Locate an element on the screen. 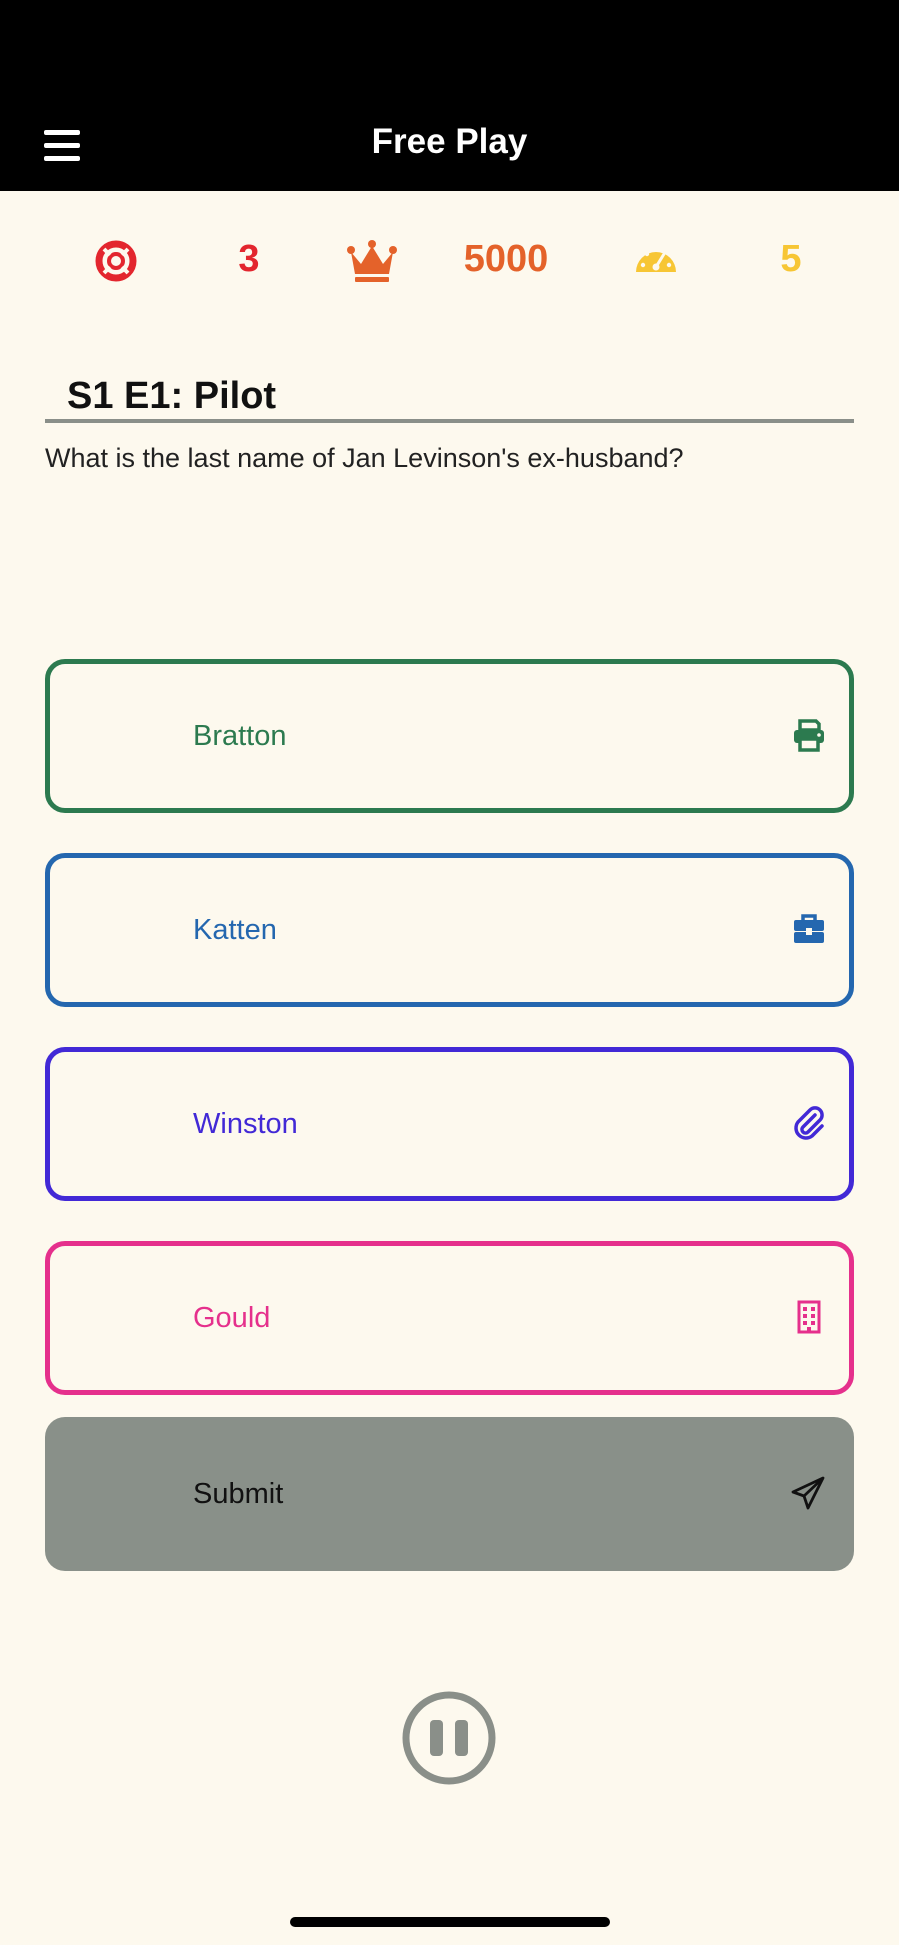 This screenshot has width=899, height=1945. printer-icon is located at coordinates (809, 735).